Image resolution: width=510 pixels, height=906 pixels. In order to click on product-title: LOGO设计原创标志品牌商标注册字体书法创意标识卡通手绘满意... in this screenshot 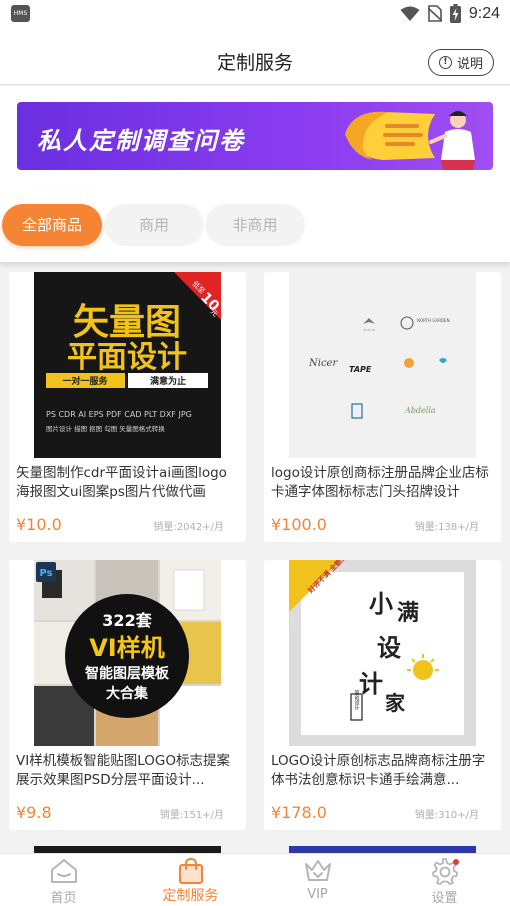, I will do `click(378, 770)`.